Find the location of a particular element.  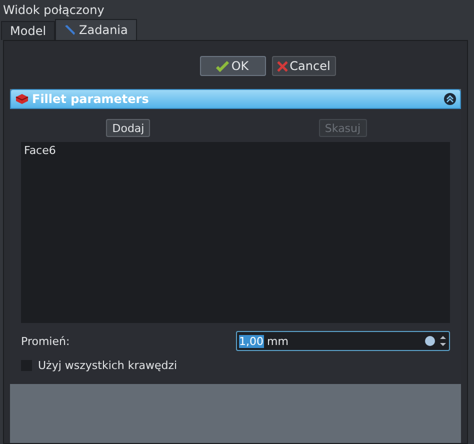

collapse-icon is located at coordinates (450, 99).